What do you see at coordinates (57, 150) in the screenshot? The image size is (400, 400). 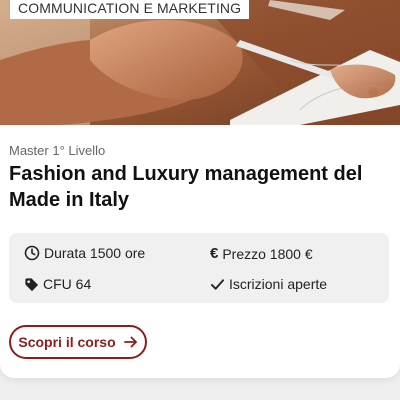 I see `course-level: Master 1° Livello` at bounding box center [57, 150].